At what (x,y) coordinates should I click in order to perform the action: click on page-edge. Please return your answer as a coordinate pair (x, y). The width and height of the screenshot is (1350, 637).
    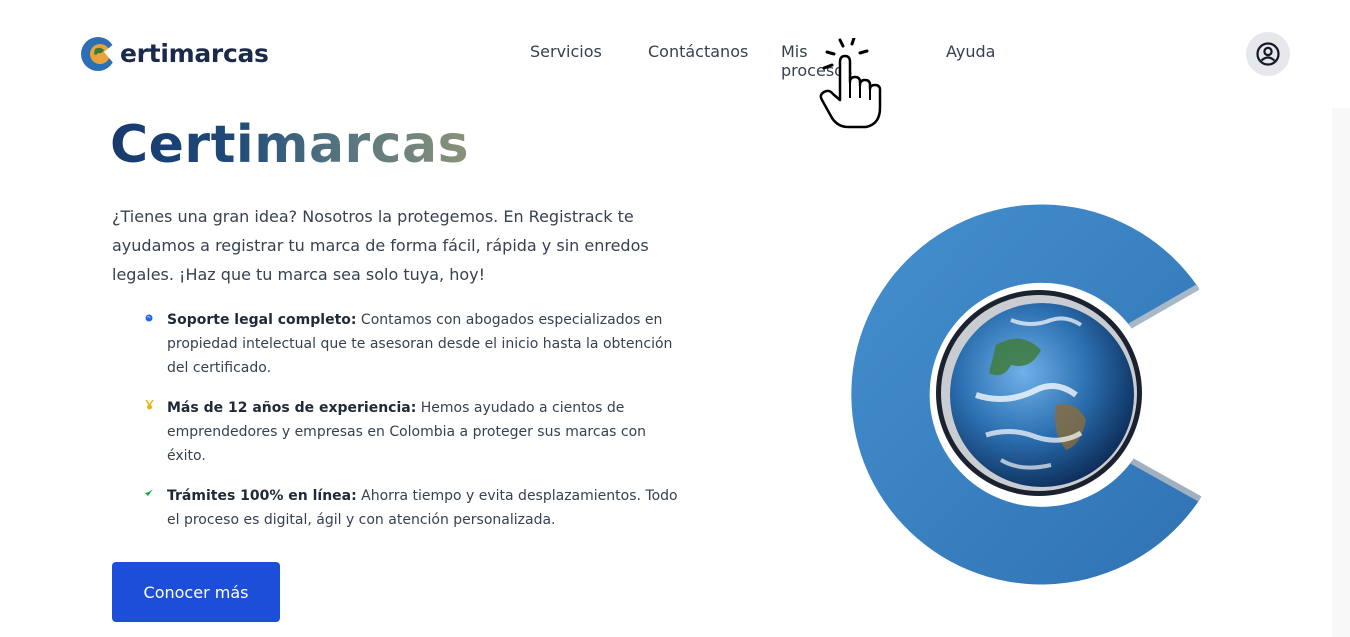
    Looking at the image, I should click on (1341, 372).